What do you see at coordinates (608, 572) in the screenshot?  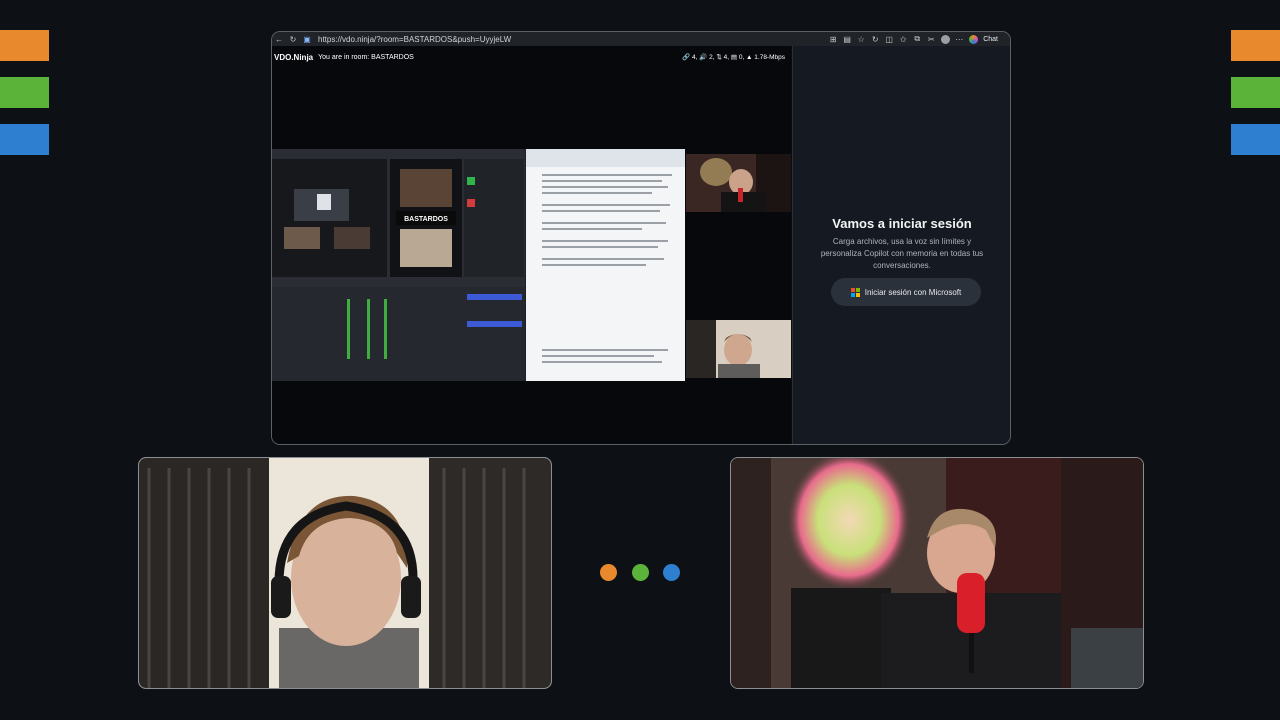 I see `dot-orange` at bounding box center [608, 572].